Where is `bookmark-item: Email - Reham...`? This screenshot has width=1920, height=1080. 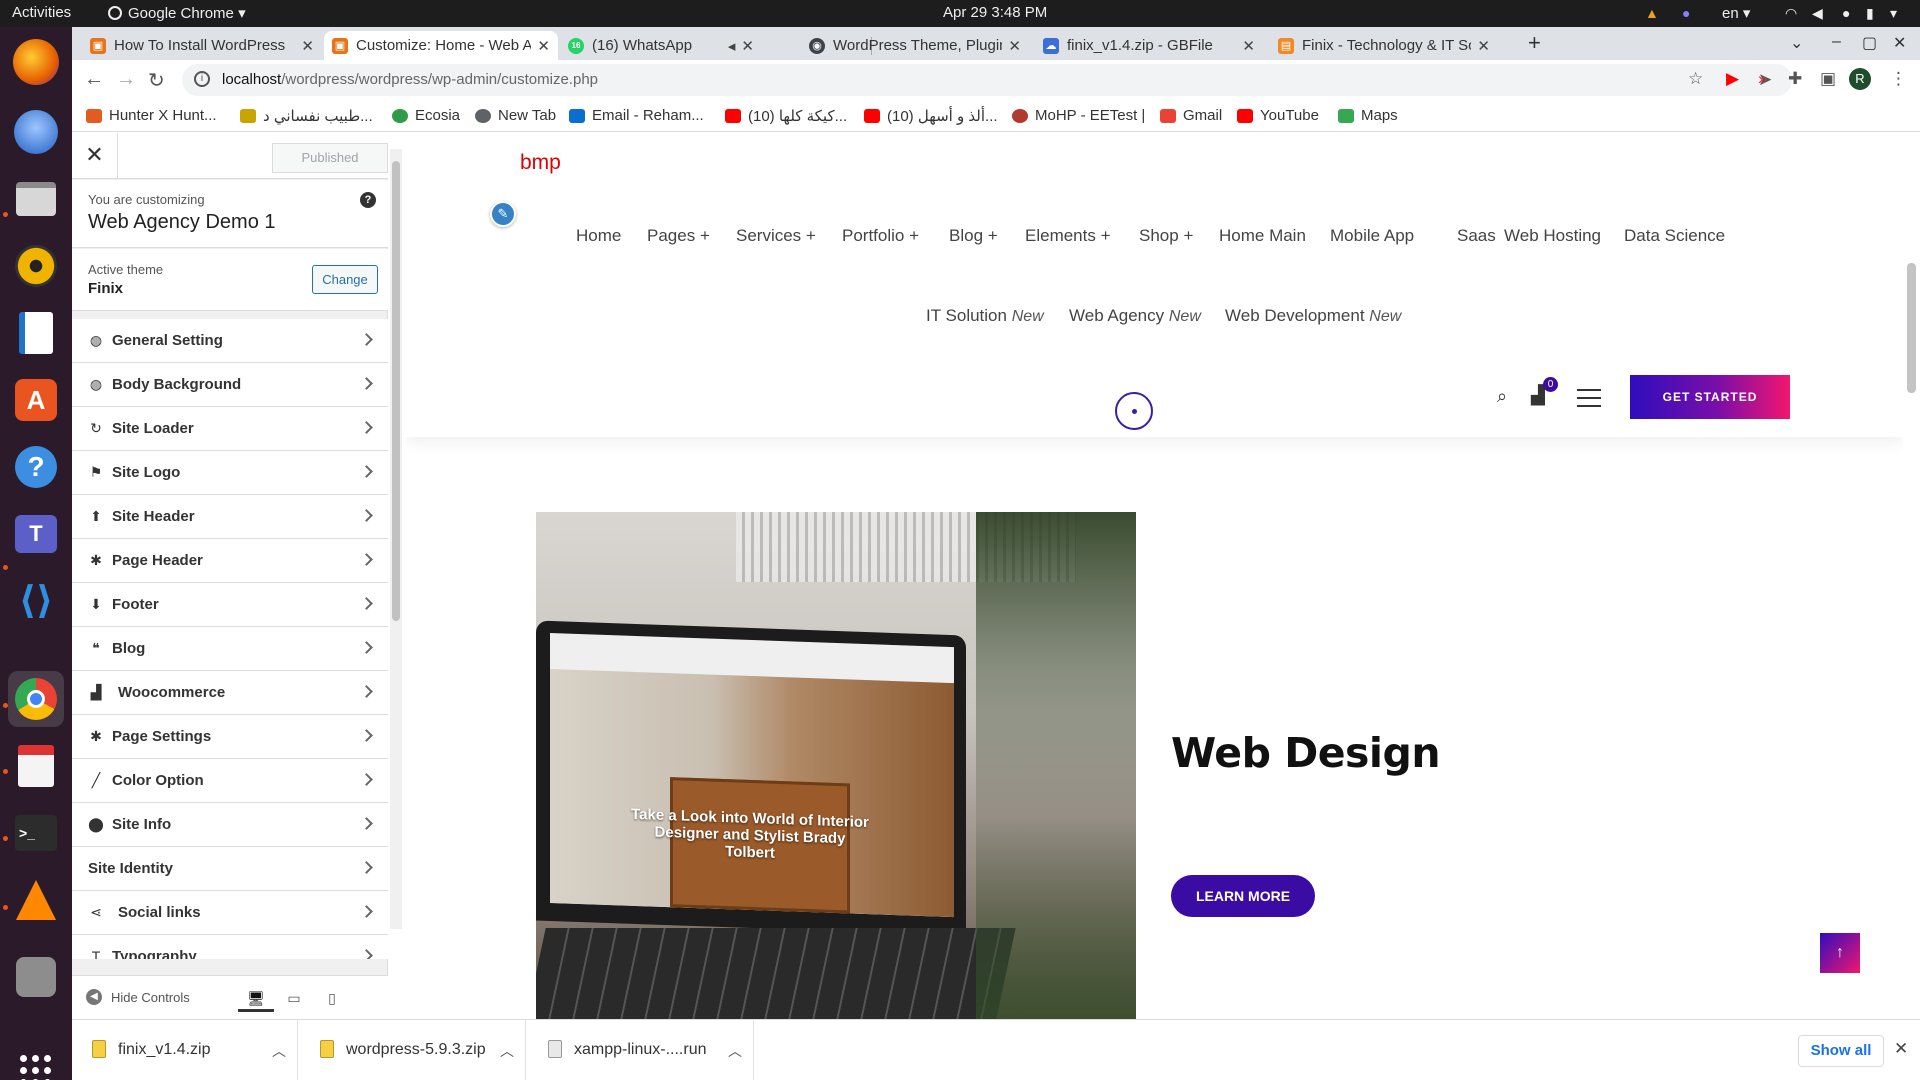
bookmark-item: Email - Reham... is located at coordinates (636, 115).